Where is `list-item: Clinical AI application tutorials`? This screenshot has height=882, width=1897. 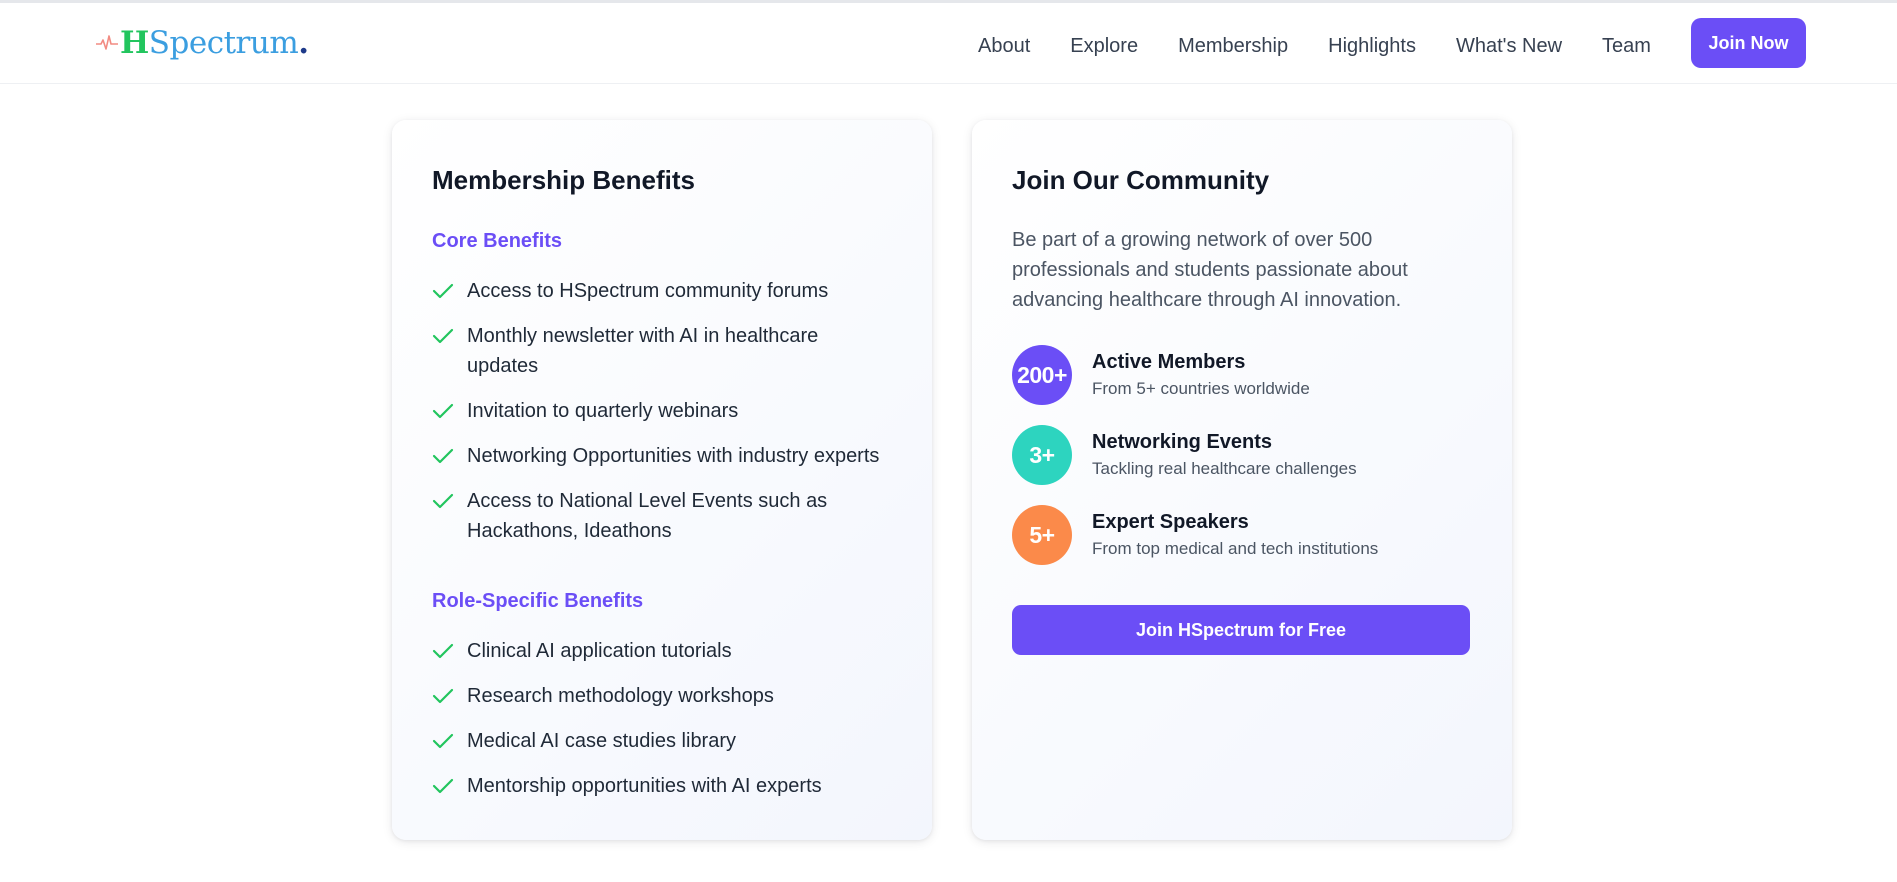 list-item: Clinical AI application tutorials is located at coordinates (667, 651).